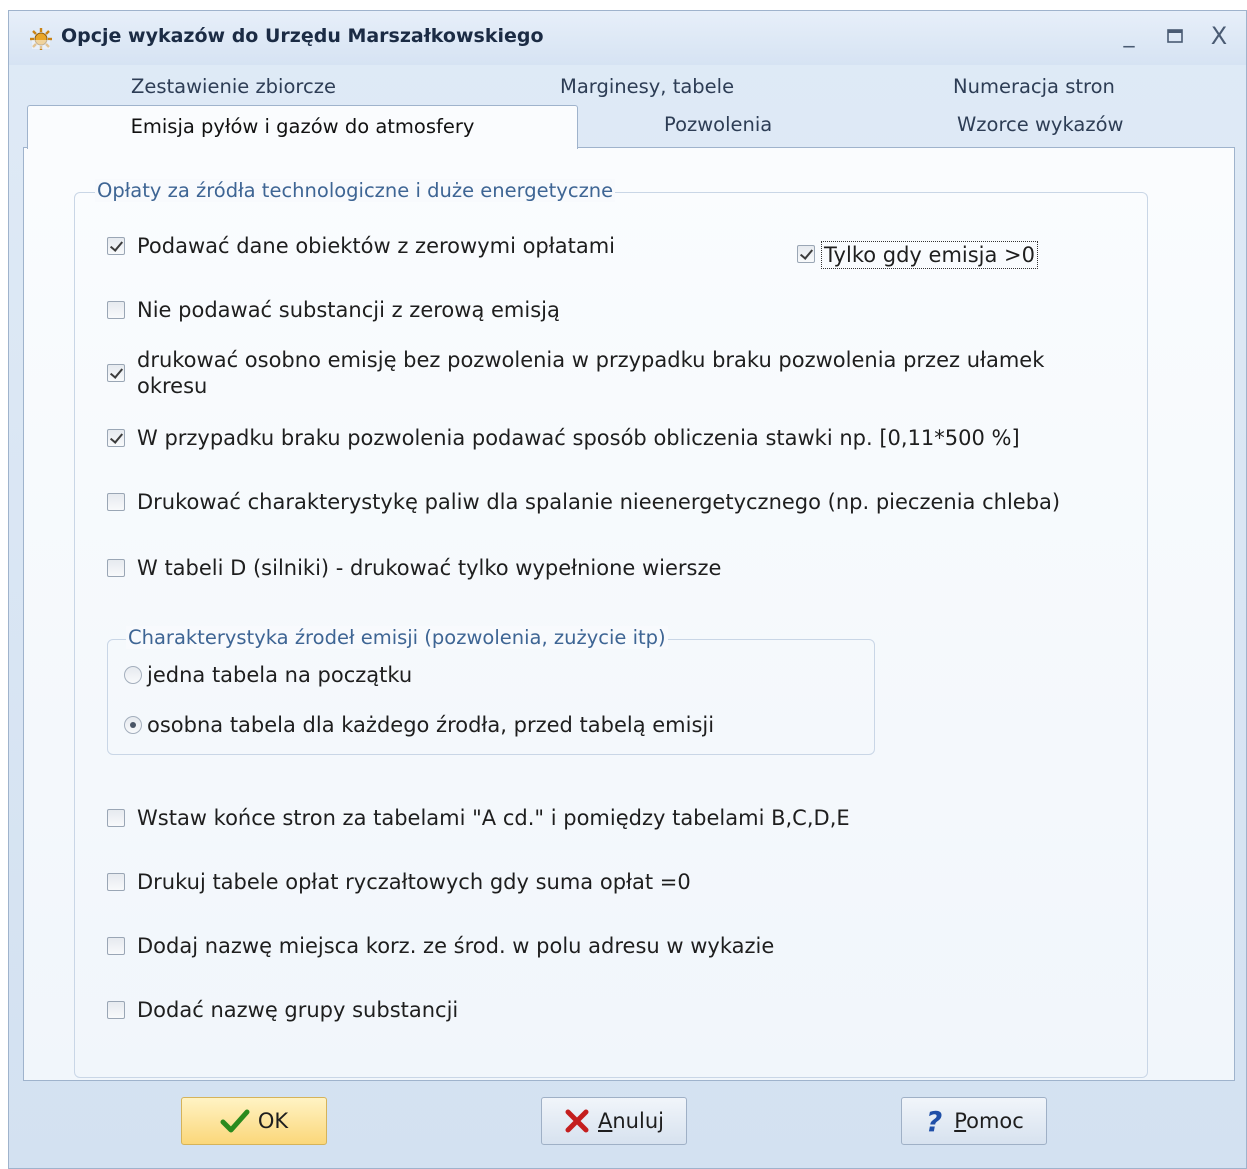  What do you see at coordinates (1034, 86) in the screenshot?
I see `tab-numeracja-stron: Numeracja stron` at bounding box center [1034, 86].